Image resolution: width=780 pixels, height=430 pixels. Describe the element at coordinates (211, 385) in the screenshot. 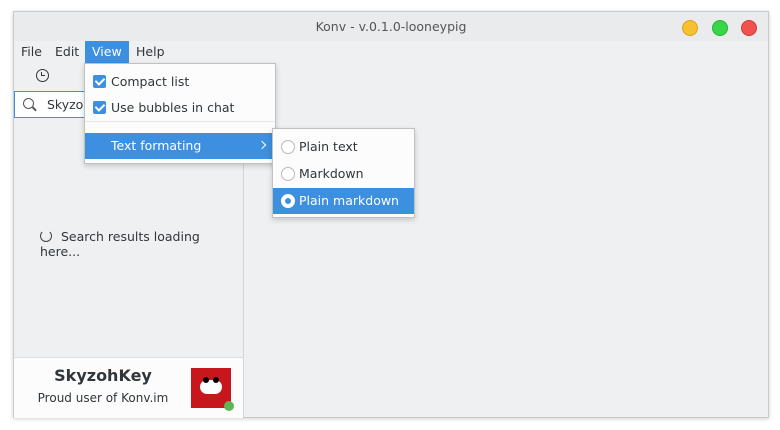

I see `avatar-face-icon` at that location.